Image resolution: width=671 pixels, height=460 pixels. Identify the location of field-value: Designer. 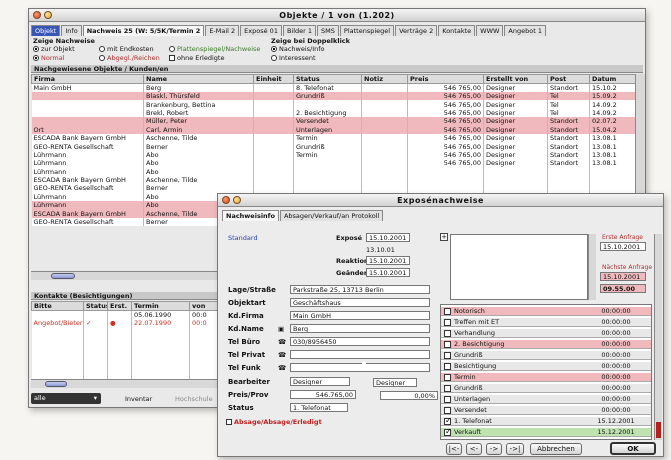
(320, 381).